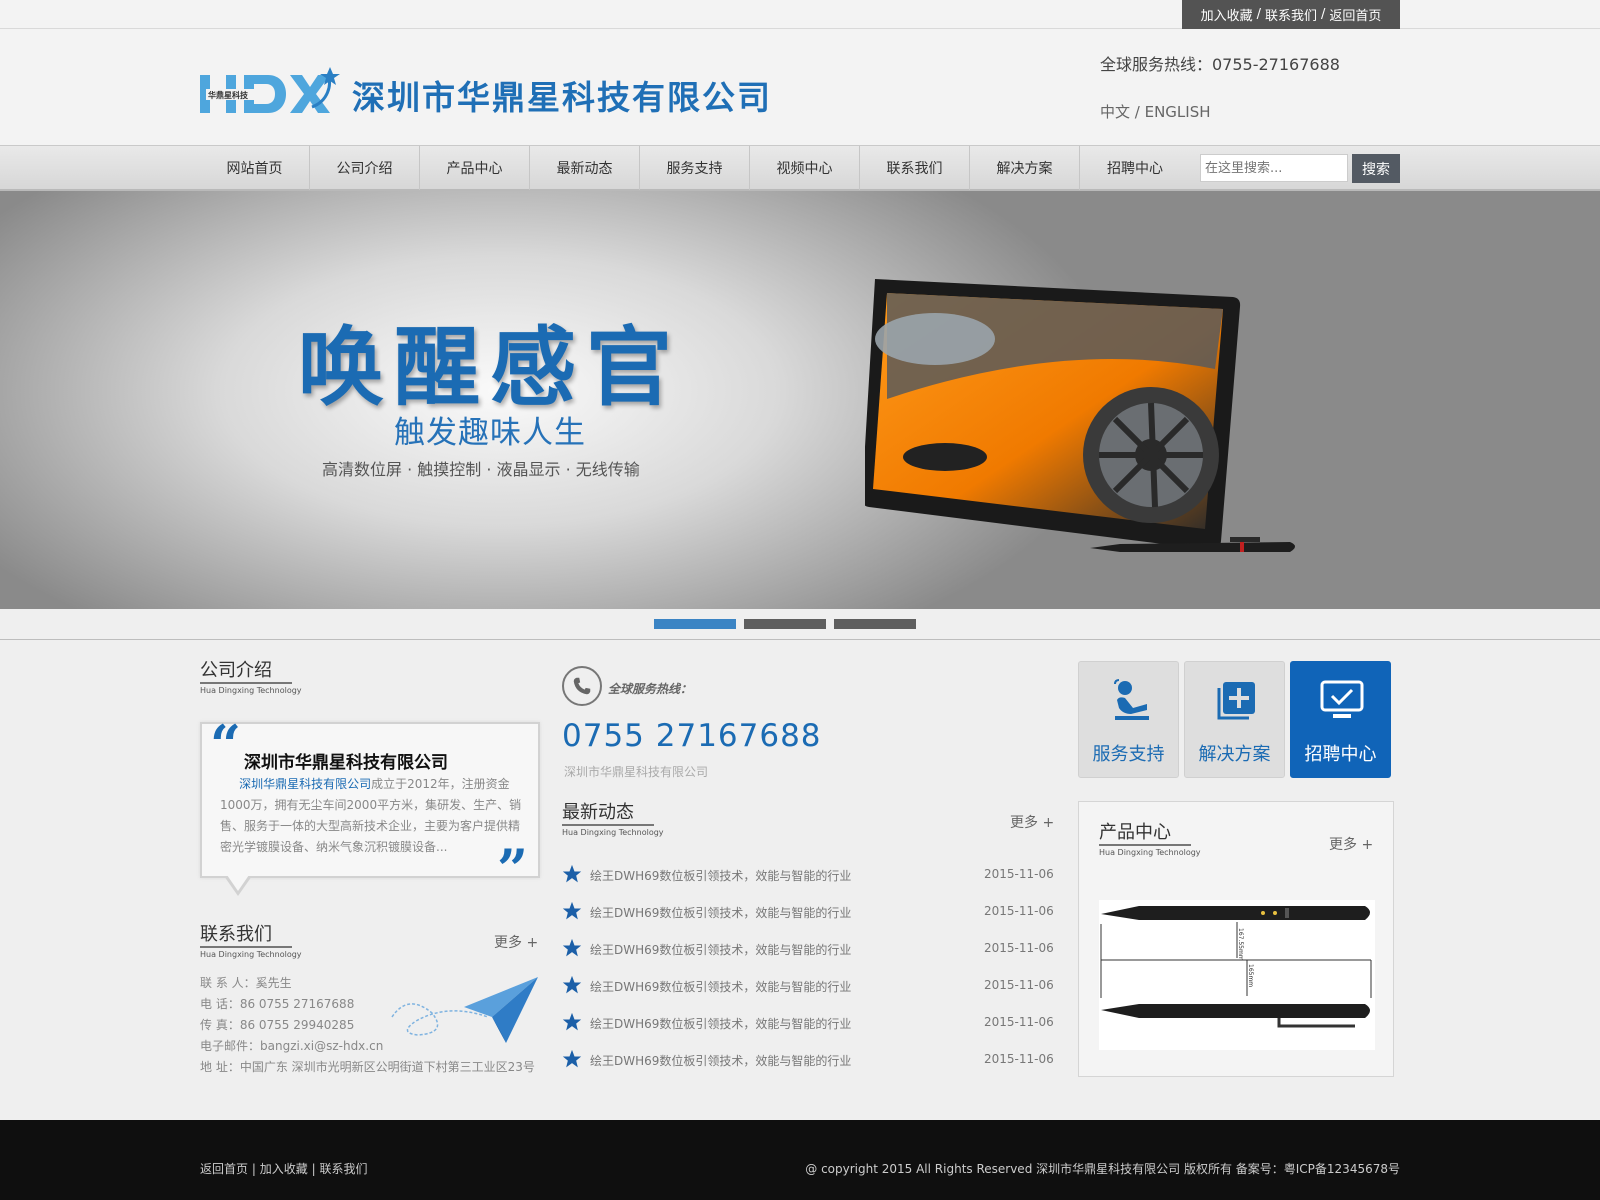  Describe the element at coordinates (613, 832) in the screenshot. I see `news-subtitle-en: Hua Dingxing Technology` at that location.